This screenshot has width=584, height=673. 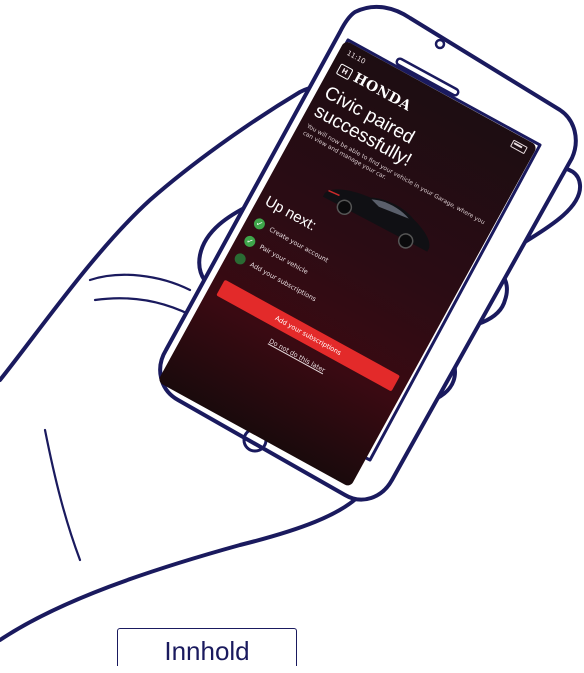 I want to click on contents-tab: Innhold, so click(x=207, y=647).